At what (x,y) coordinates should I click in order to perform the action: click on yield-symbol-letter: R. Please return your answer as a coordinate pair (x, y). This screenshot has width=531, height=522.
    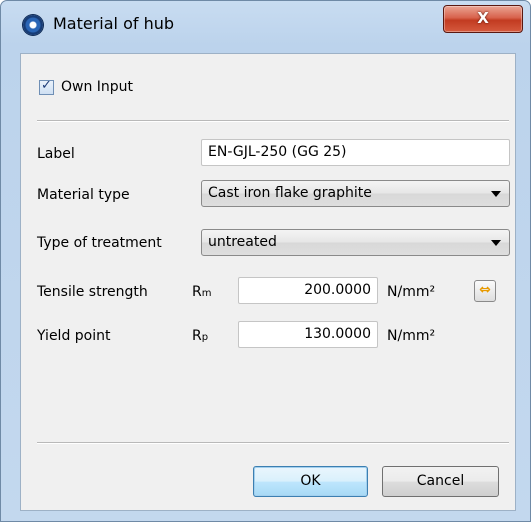
    Looking at the image, I should click on (197, 336).